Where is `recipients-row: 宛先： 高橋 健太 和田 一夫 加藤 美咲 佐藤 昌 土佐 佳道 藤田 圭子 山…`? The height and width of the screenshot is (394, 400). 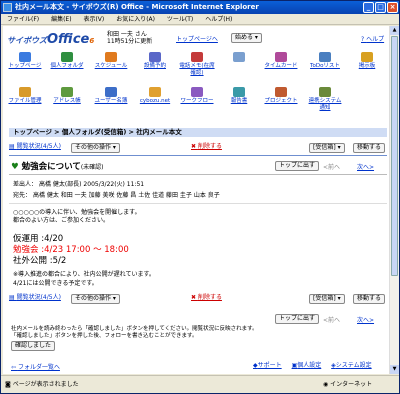
recipients-row: 宛先： 高橋 健太 和田 一夫 加藤 美咲 佐藤 昌 土佐 佳道 藤田 圭子 山… is located at coordinates (116, 195).